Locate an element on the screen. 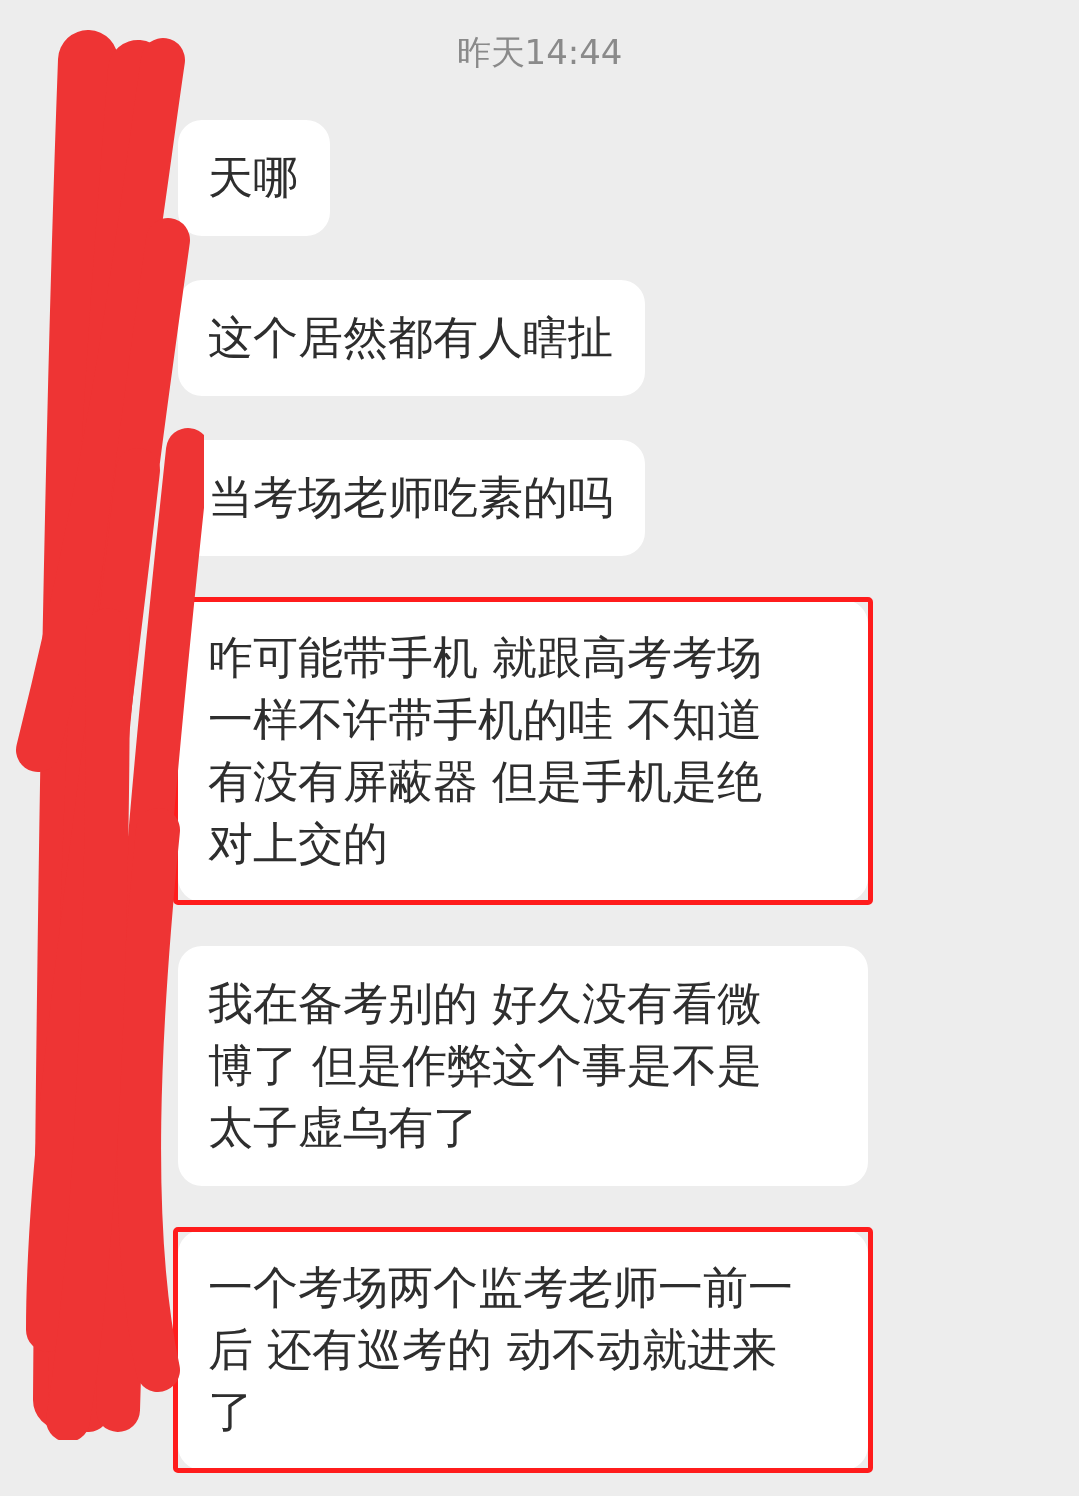 This screenshot has height=1496, width=1079. message-text: 一个考场两个监考老师一前一 后 还有巡考的 动不动就进来 了 is located at coordinates (501, 1350).